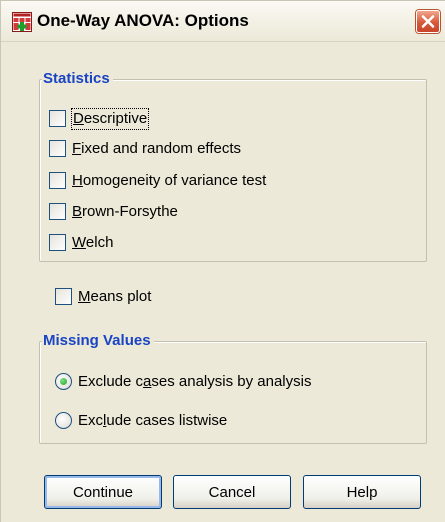  Describe the element at coordinates (63, 296) in the screenshot. I see `means-plot-checkbox` at that location.